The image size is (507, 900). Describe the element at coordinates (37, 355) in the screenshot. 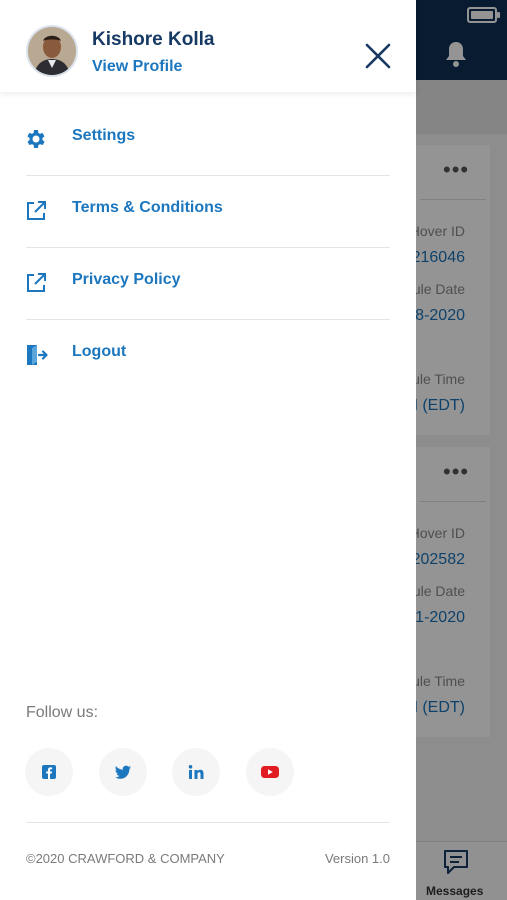

I see `logout-icon` at that location.